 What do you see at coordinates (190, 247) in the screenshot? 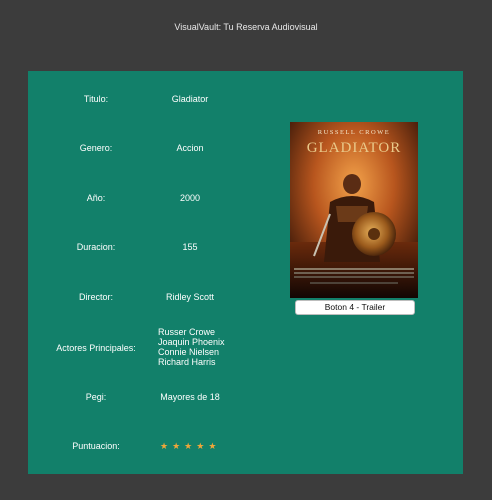
I see `duracion-value: 155` at bounding box center [190, 247].